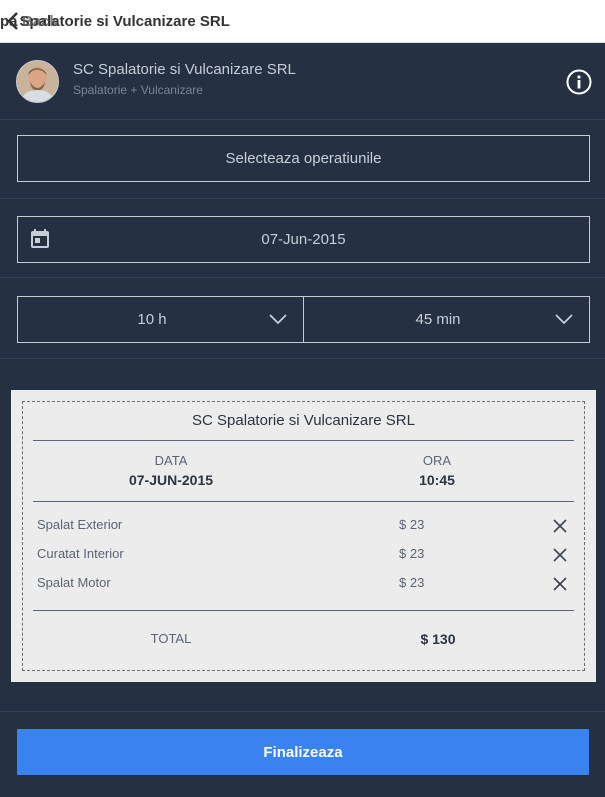 The image size is (605, 797). What do you see at coordinates (303, 752) in the screenshot?
I see `finalize-button: Finalizeaza` at bounding box center [303, 752].